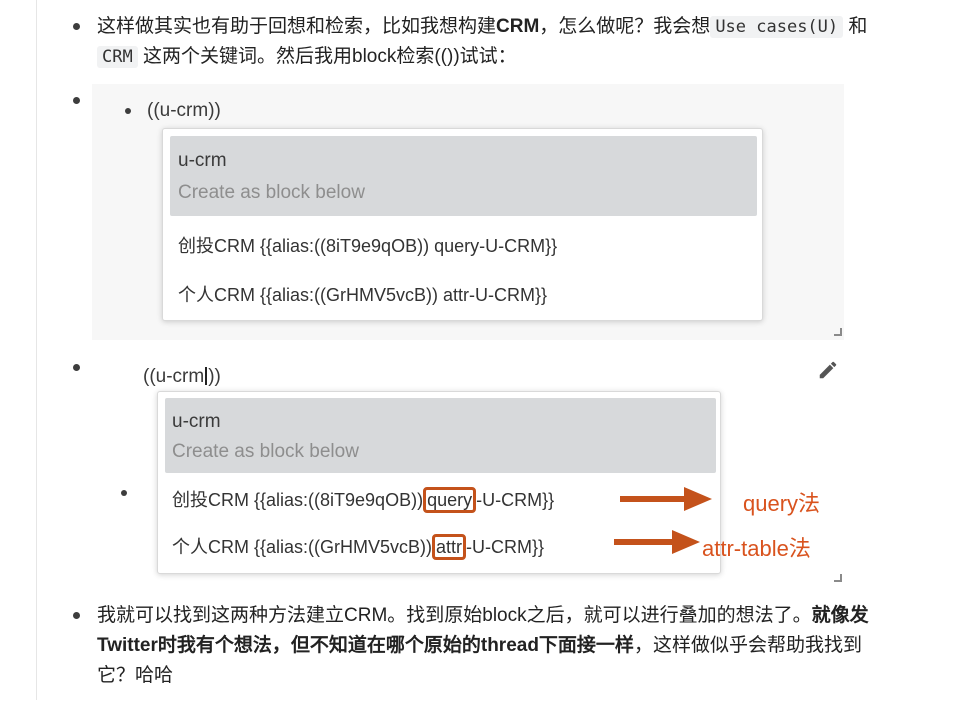 The height and width of the screenshot is (708, 957). What do you see at coordinates (756, 548) in the screenshot?
I see `annotation-label: attr-table法` at bounding box center [756, 548].